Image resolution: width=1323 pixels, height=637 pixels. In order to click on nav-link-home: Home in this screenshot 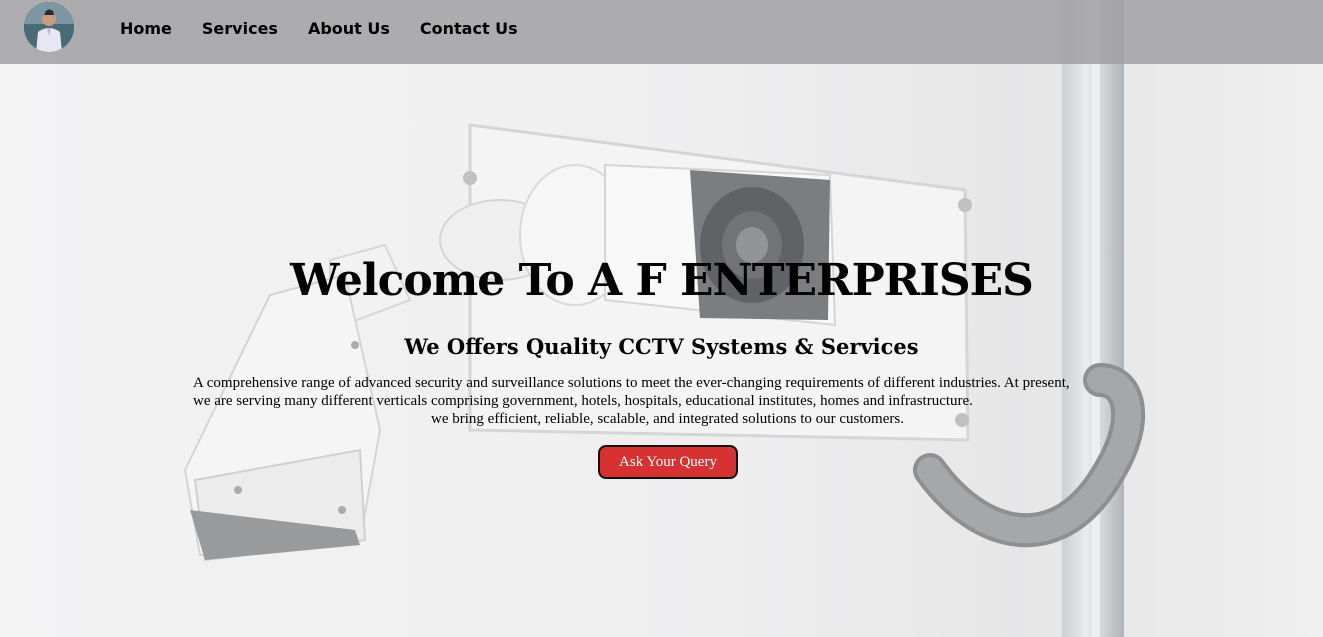, I will do `click(146, 28)`.